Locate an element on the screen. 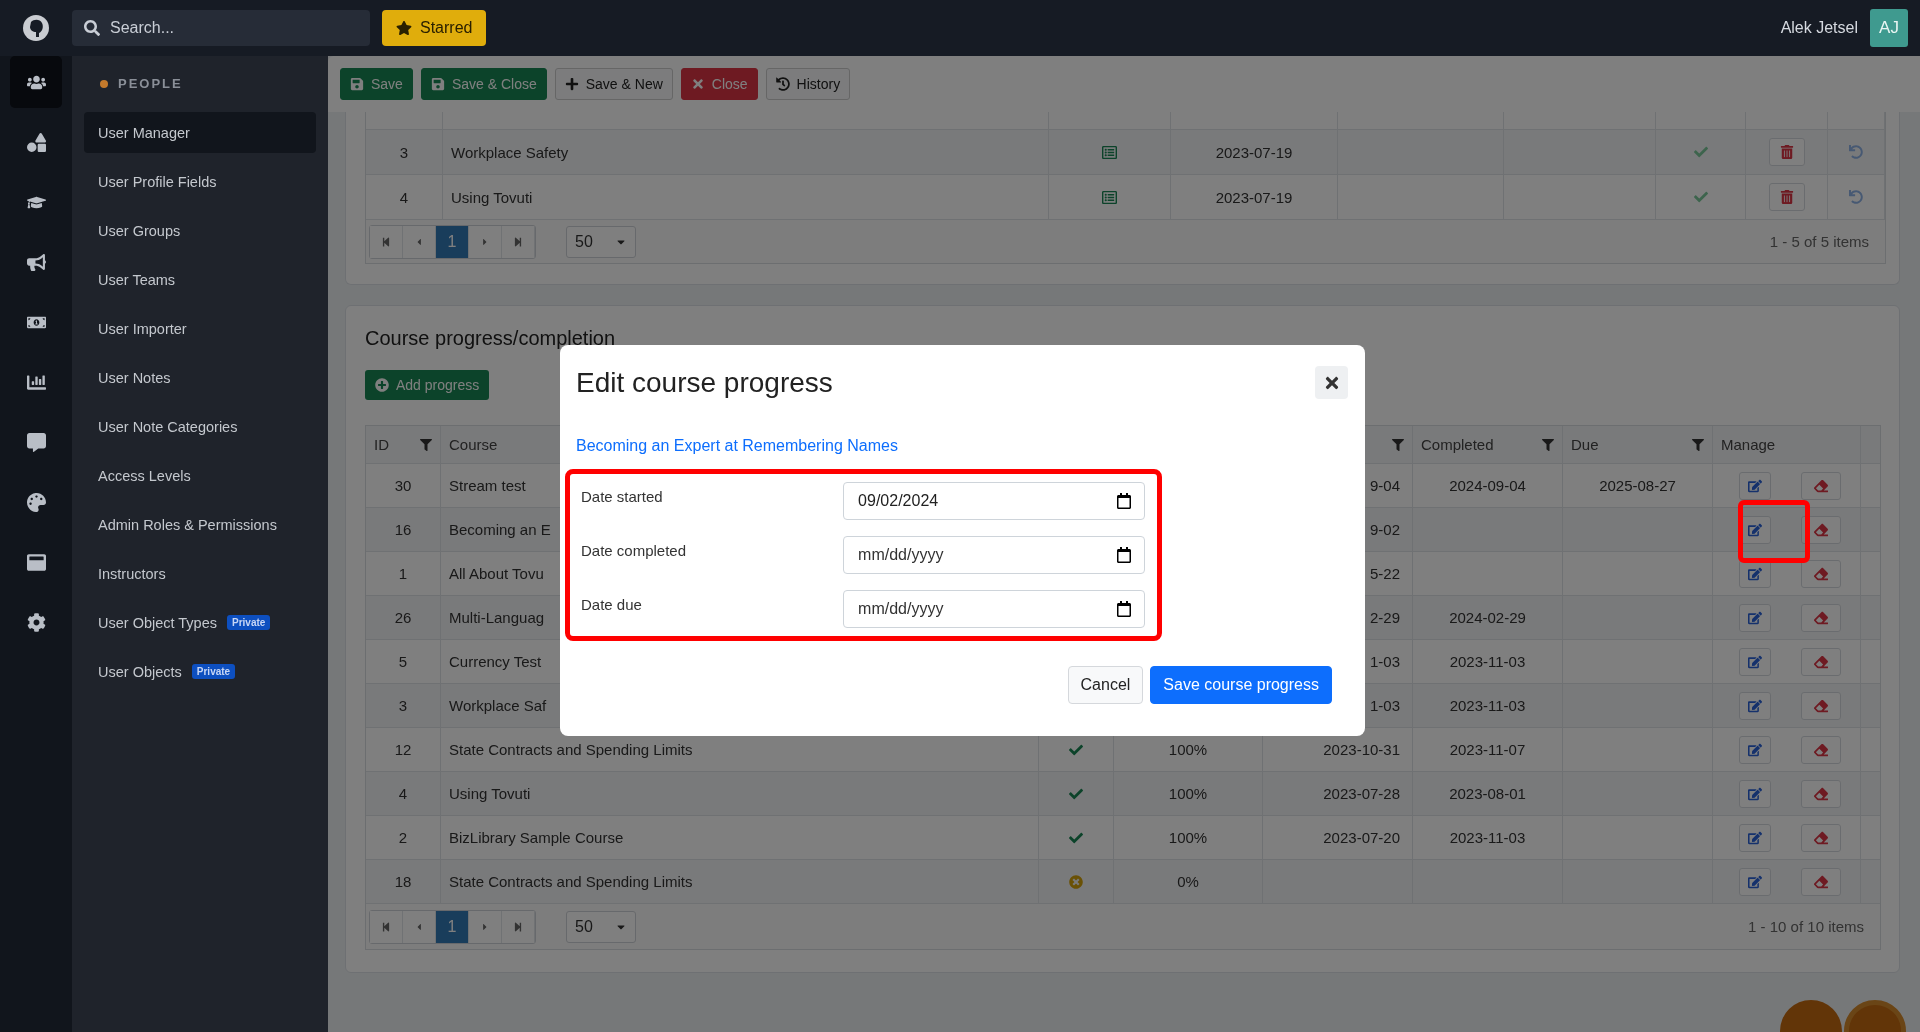  sidebar-item: User Teams is located at coordinates (200, 279).